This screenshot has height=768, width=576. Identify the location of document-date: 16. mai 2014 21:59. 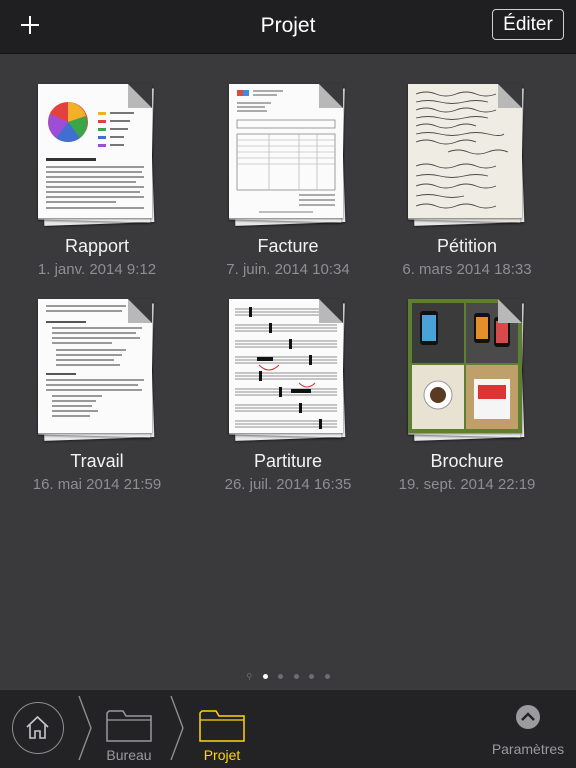
(97, 484).